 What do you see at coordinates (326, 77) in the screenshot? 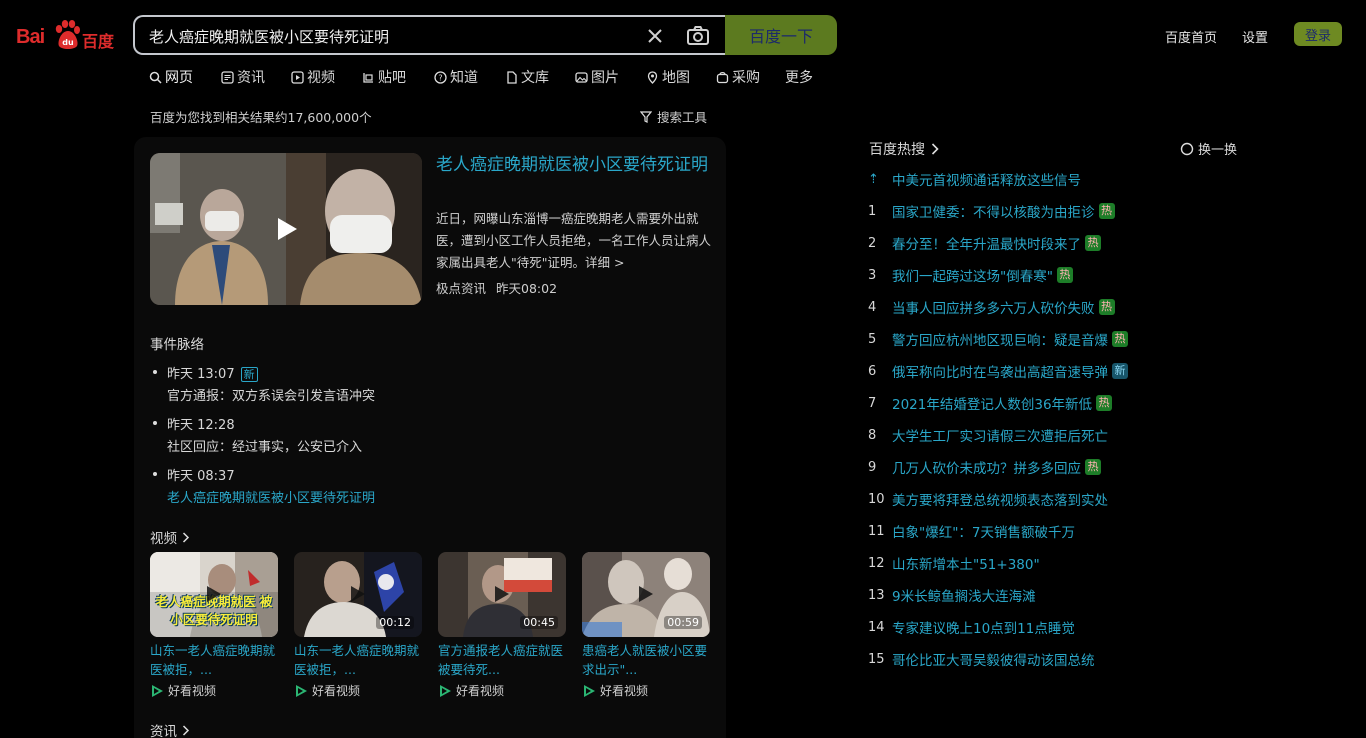
I see `tab-video: 视频` at bounding box center [326, 77].